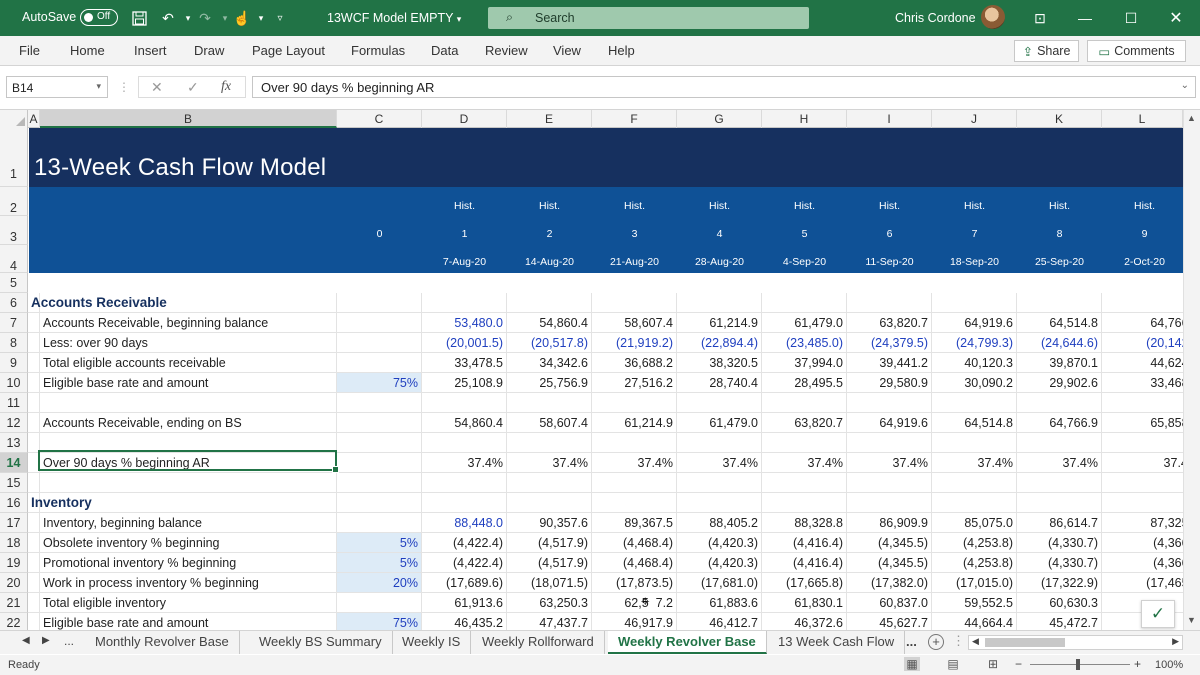 This screenshot has height=675, width=1200. What do you see at coordinates (804, 363) in the screenshot?
I see `value-cell: 37,994.0` at bounding box center [804, 363].